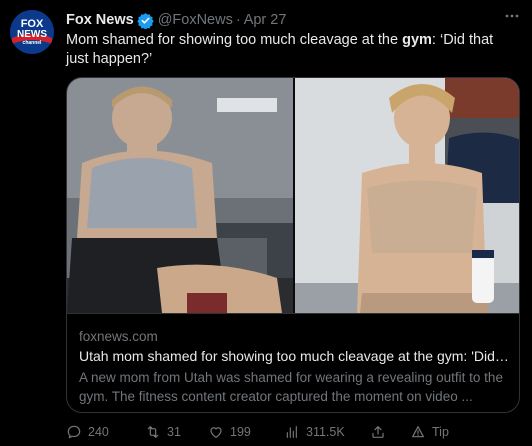 This screenshot has height=446, width=532. I want to click on share-button, so click(381, 432).